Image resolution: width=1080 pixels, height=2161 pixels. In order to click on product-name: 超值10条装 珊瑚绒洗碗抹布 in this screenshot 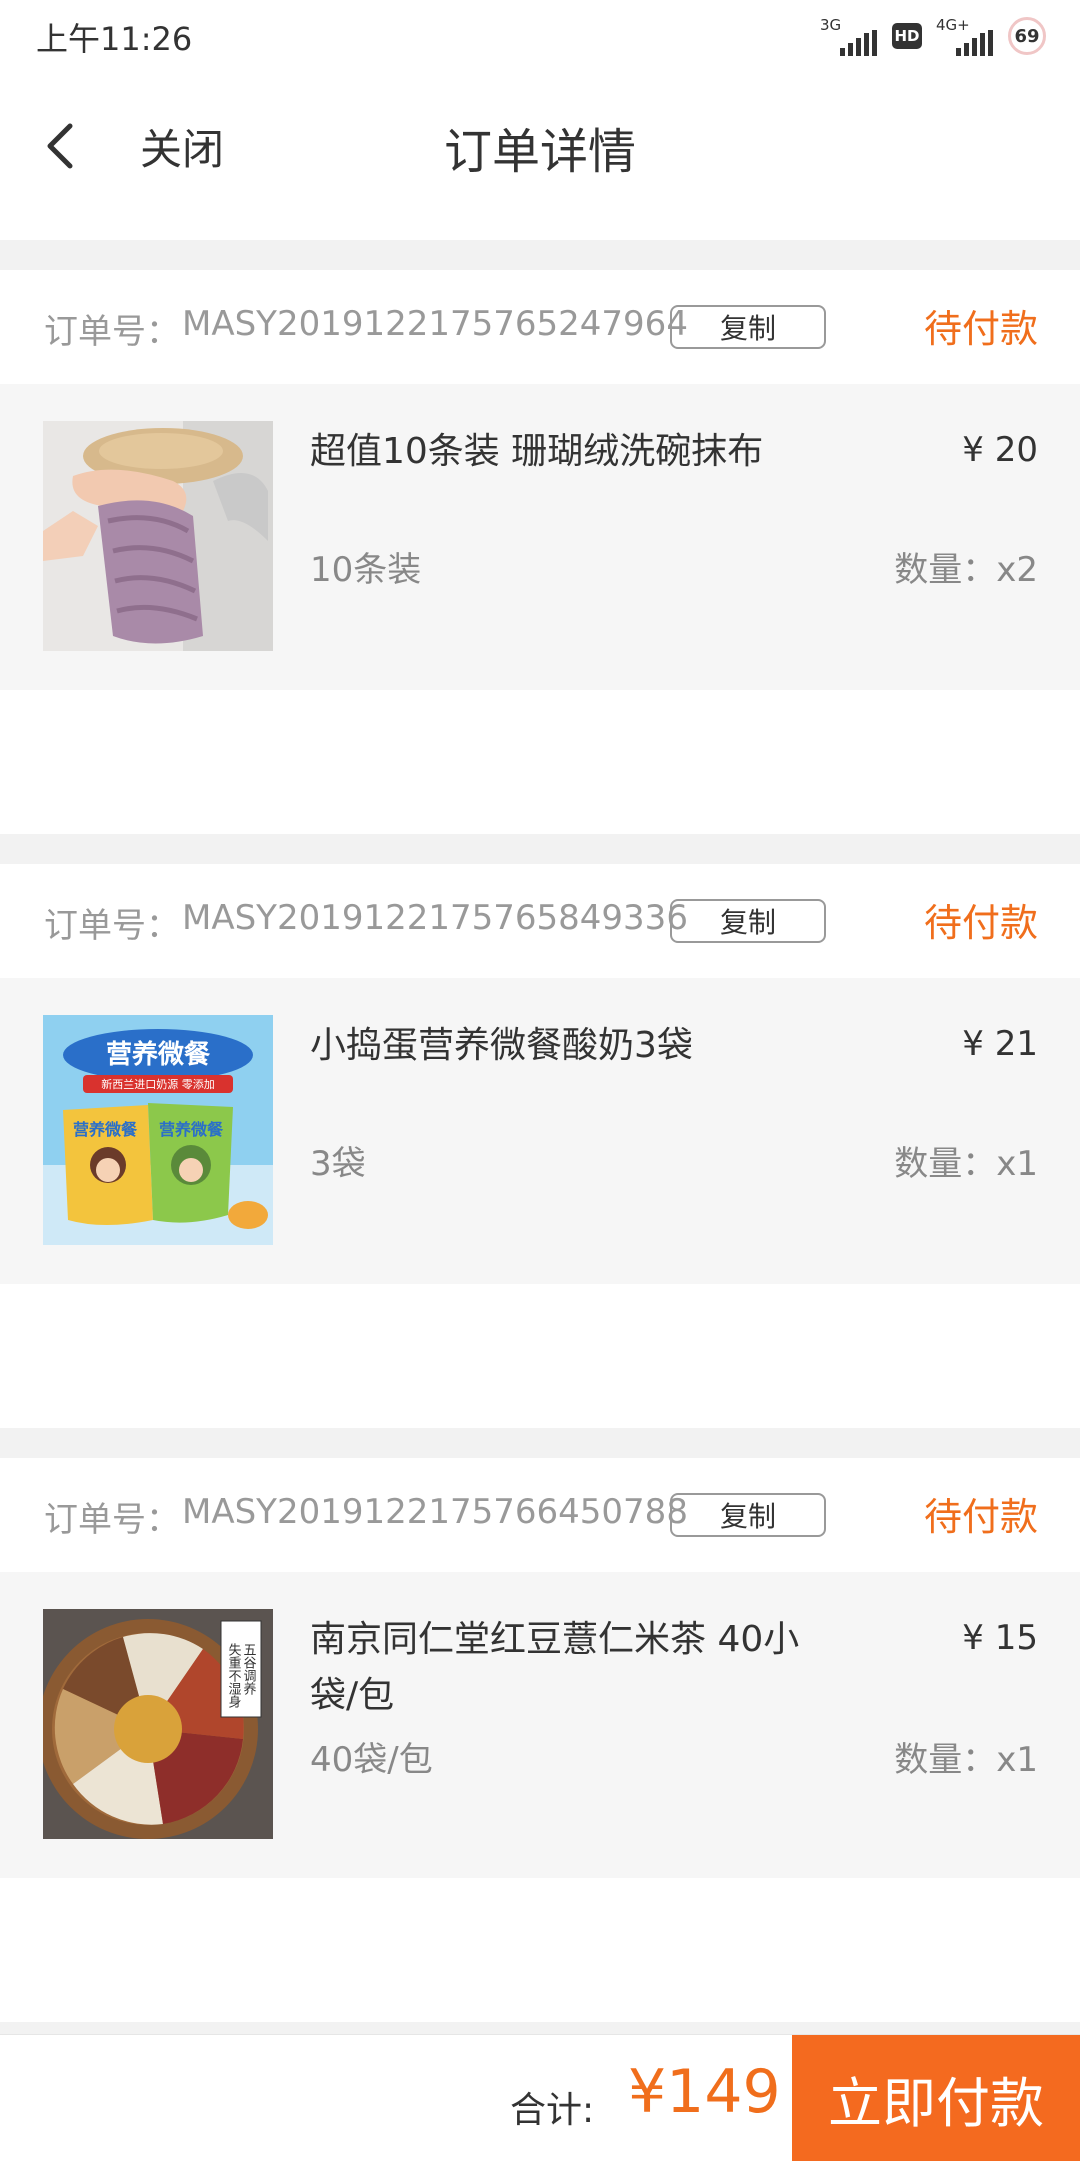, I will do `click(537, 451)`.